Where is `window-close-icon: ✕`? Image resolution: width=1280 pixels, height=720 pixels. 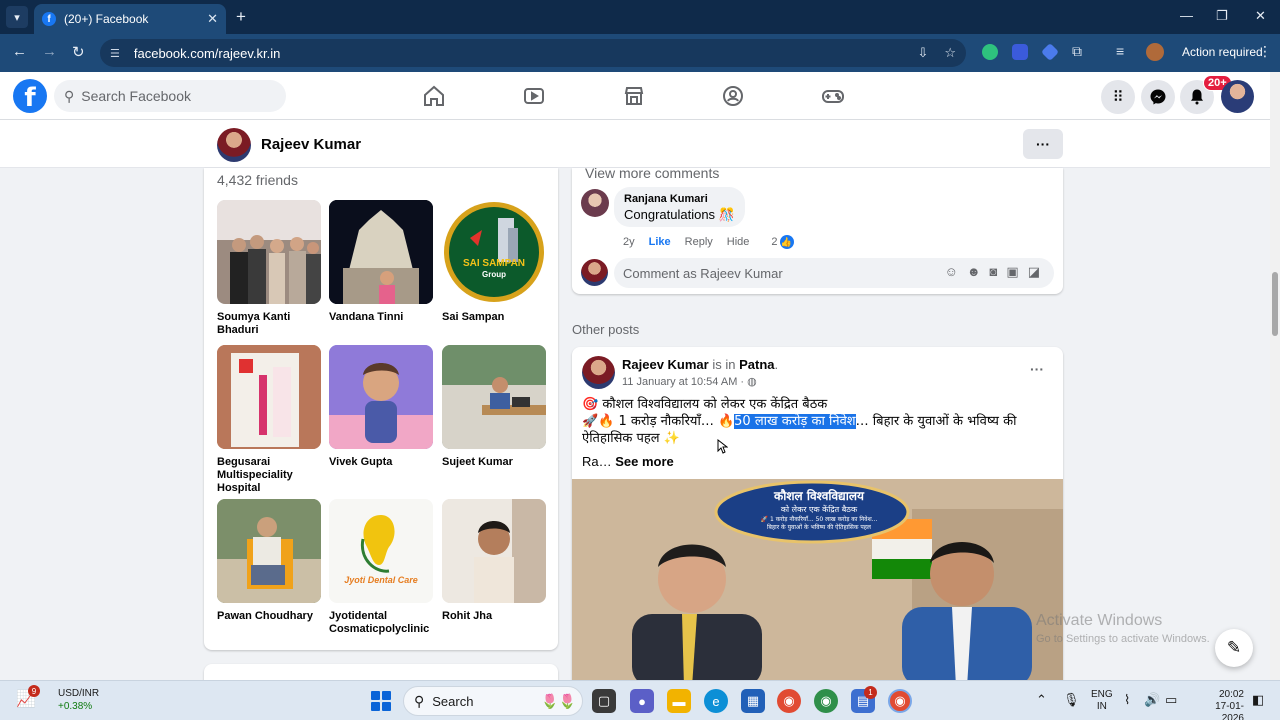
window-close-icon: ✕ is located at coordinates (1260, 16).